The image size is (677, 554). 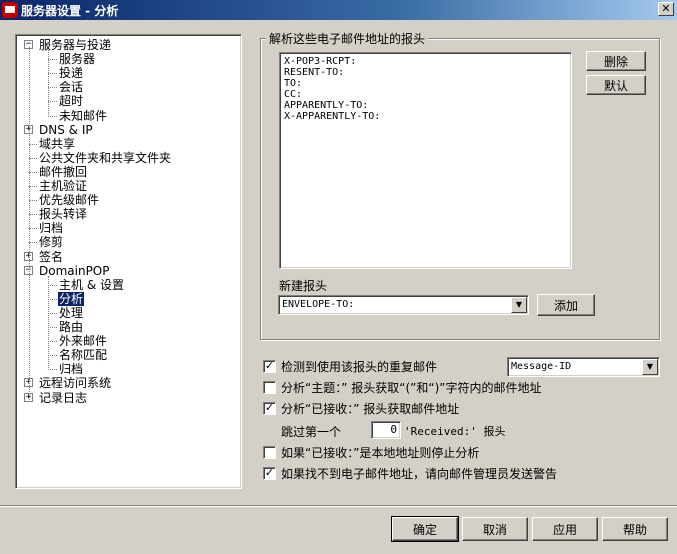 I want to click on tree-item-label: 超时, so click(x=71, y=101).